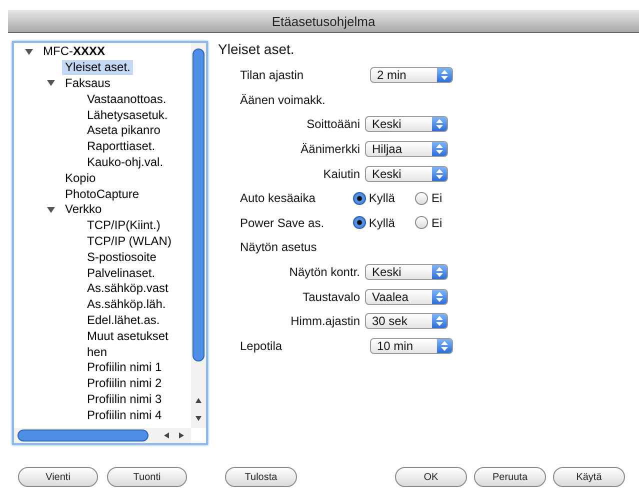 Image resolution: width=639 pixels, height=490 pixels. What do you see at coordinates (127, 99) in the screenshot?
I see `tree-item: Vastaanottoas.` at bounding box center [127, 99].